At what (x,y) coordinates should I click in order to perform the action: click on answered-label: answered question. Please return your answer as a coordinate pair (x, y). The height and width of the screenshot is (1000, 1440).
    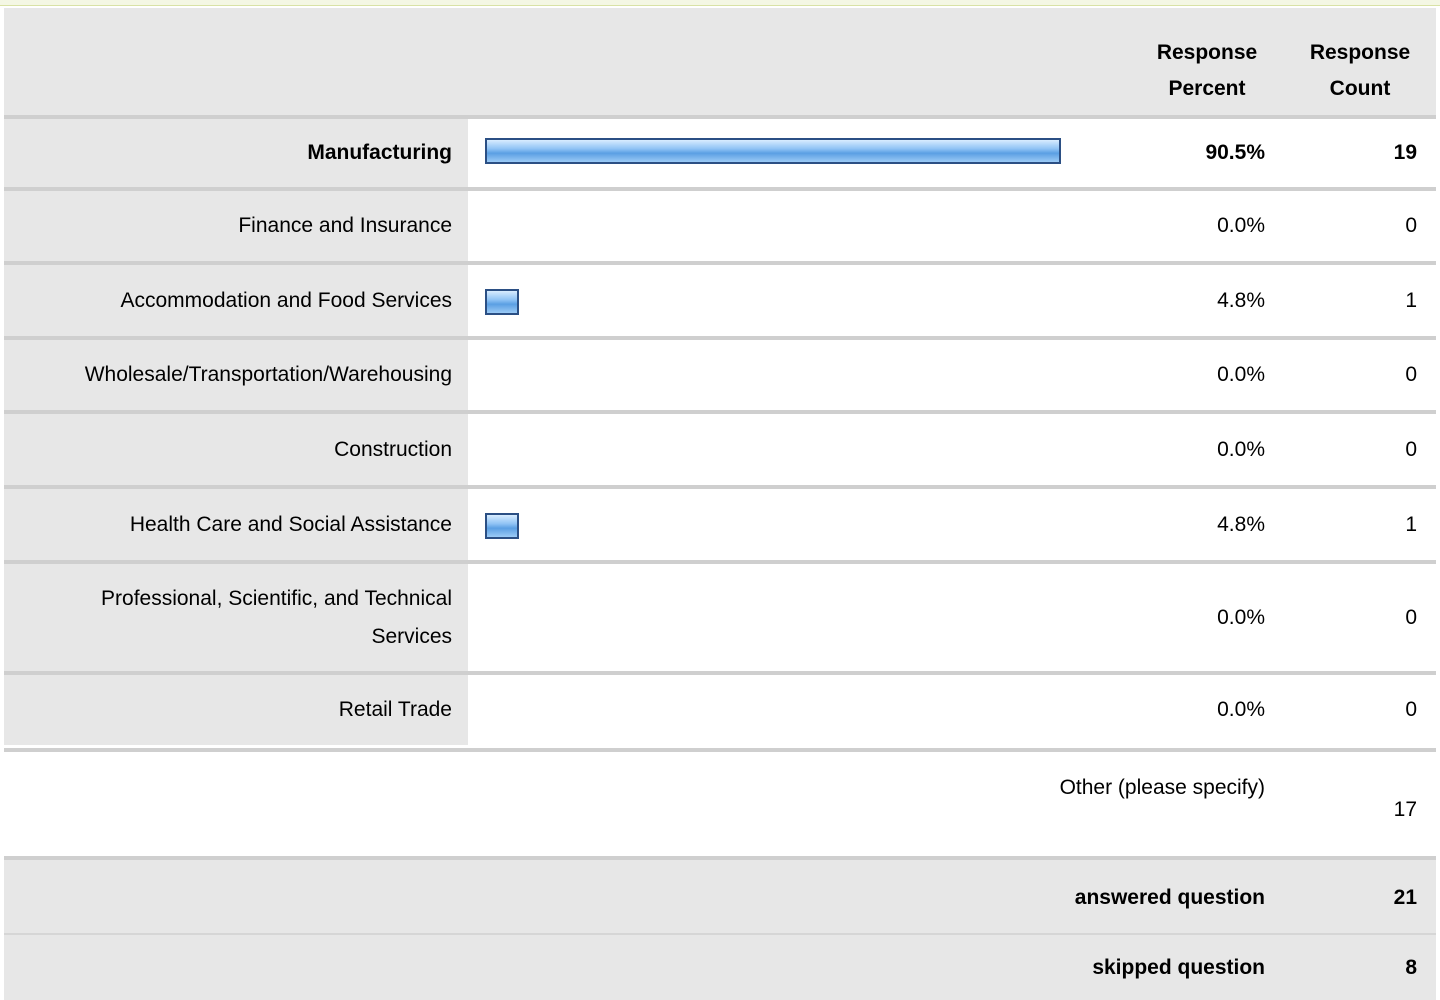
    Looking at the image, I should click on (1169, 897).